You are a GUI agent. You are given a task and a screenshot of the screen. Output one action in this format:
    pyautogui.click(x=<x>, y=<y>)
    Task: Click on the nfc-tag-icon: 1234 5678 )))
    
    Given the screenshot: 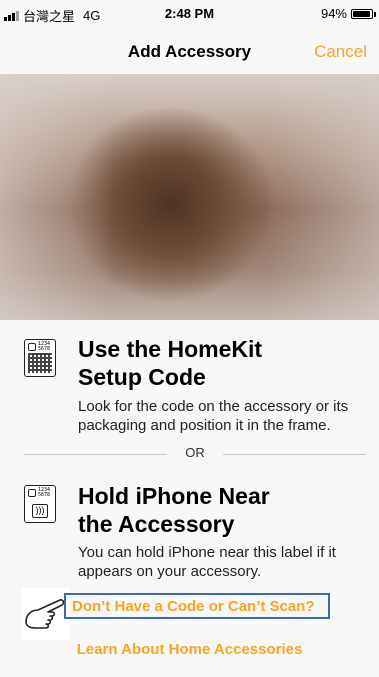 What is the action you would take?
    pyautogui.click(x=40, y=504)
    